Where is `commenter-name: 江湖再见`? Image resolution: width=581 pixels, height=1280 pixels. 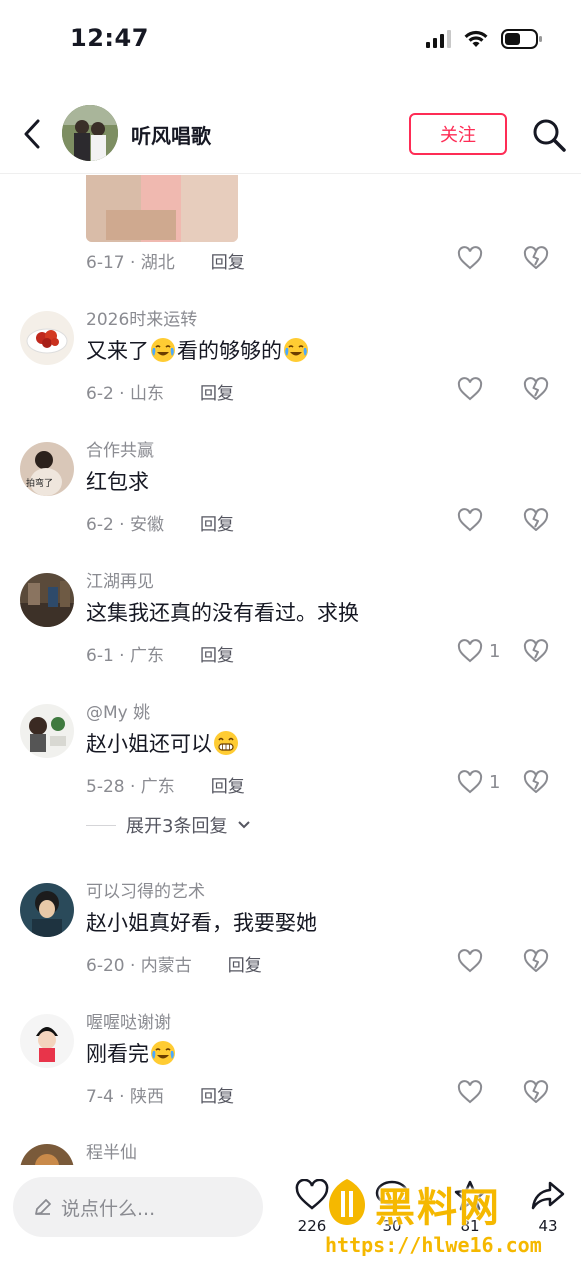 commenter-name: 江湖再见 is located at coordinates (120, 579).